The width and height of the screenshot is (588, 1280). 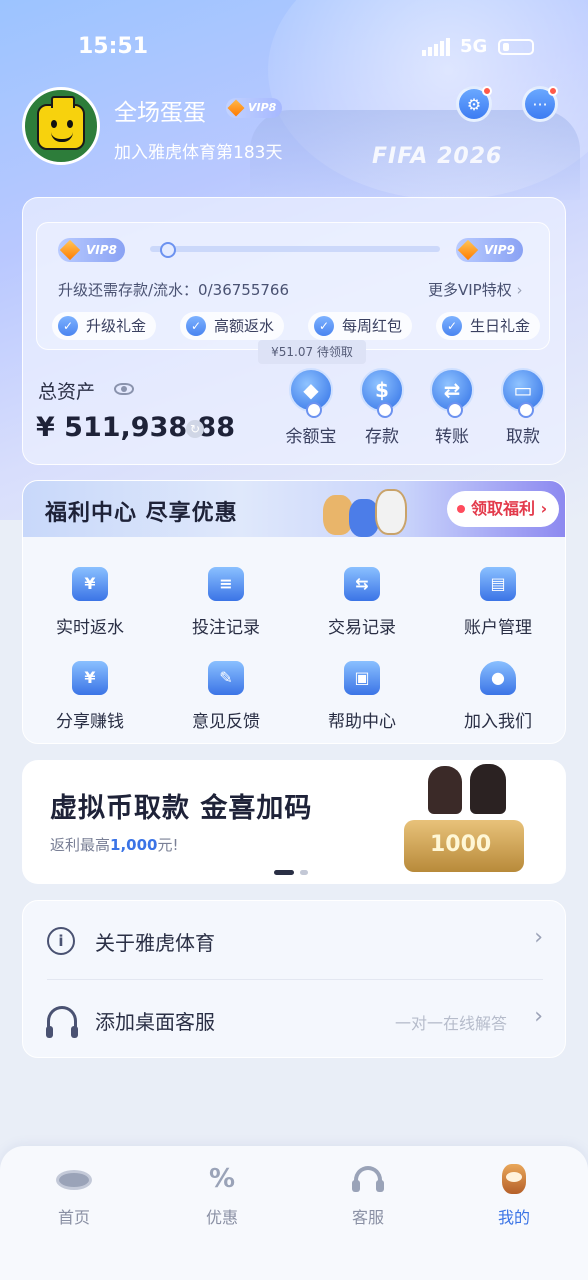 What do you see at coordinates (73, 1217) in the screenshot?
I see `tab-label: 首页` at bounding box center [73, 1217].